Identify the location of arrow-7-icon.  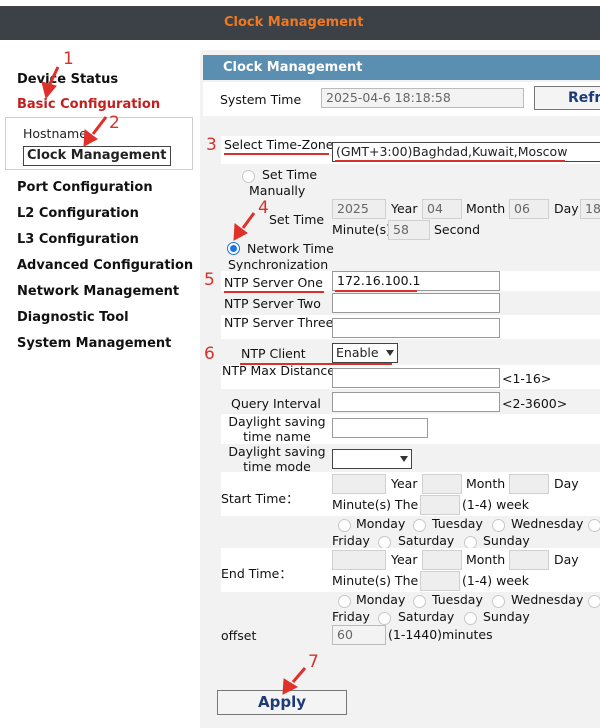
(294, 681).